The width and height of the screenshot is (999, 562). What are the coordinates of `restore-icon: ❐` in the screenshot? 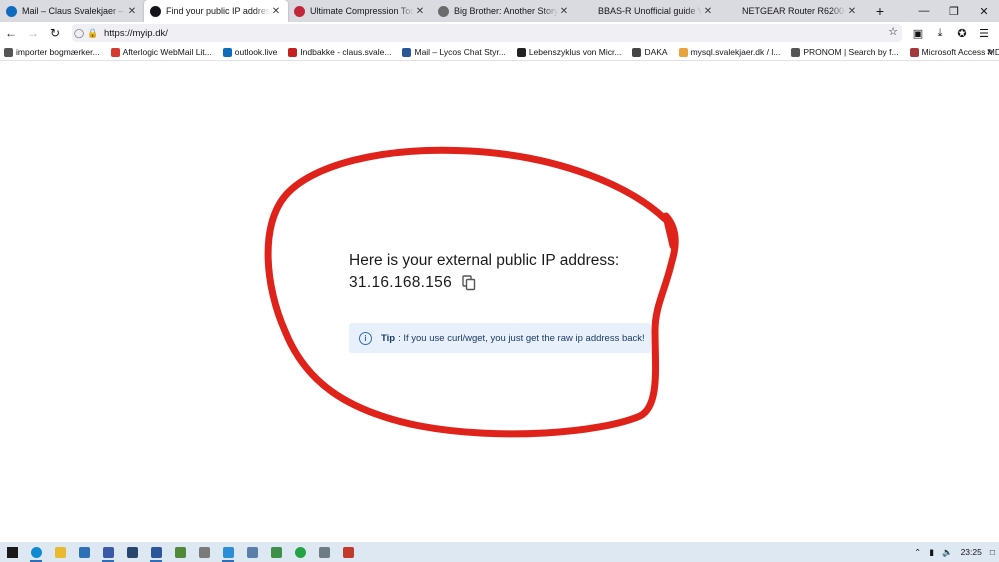 It's located at (954, 11).